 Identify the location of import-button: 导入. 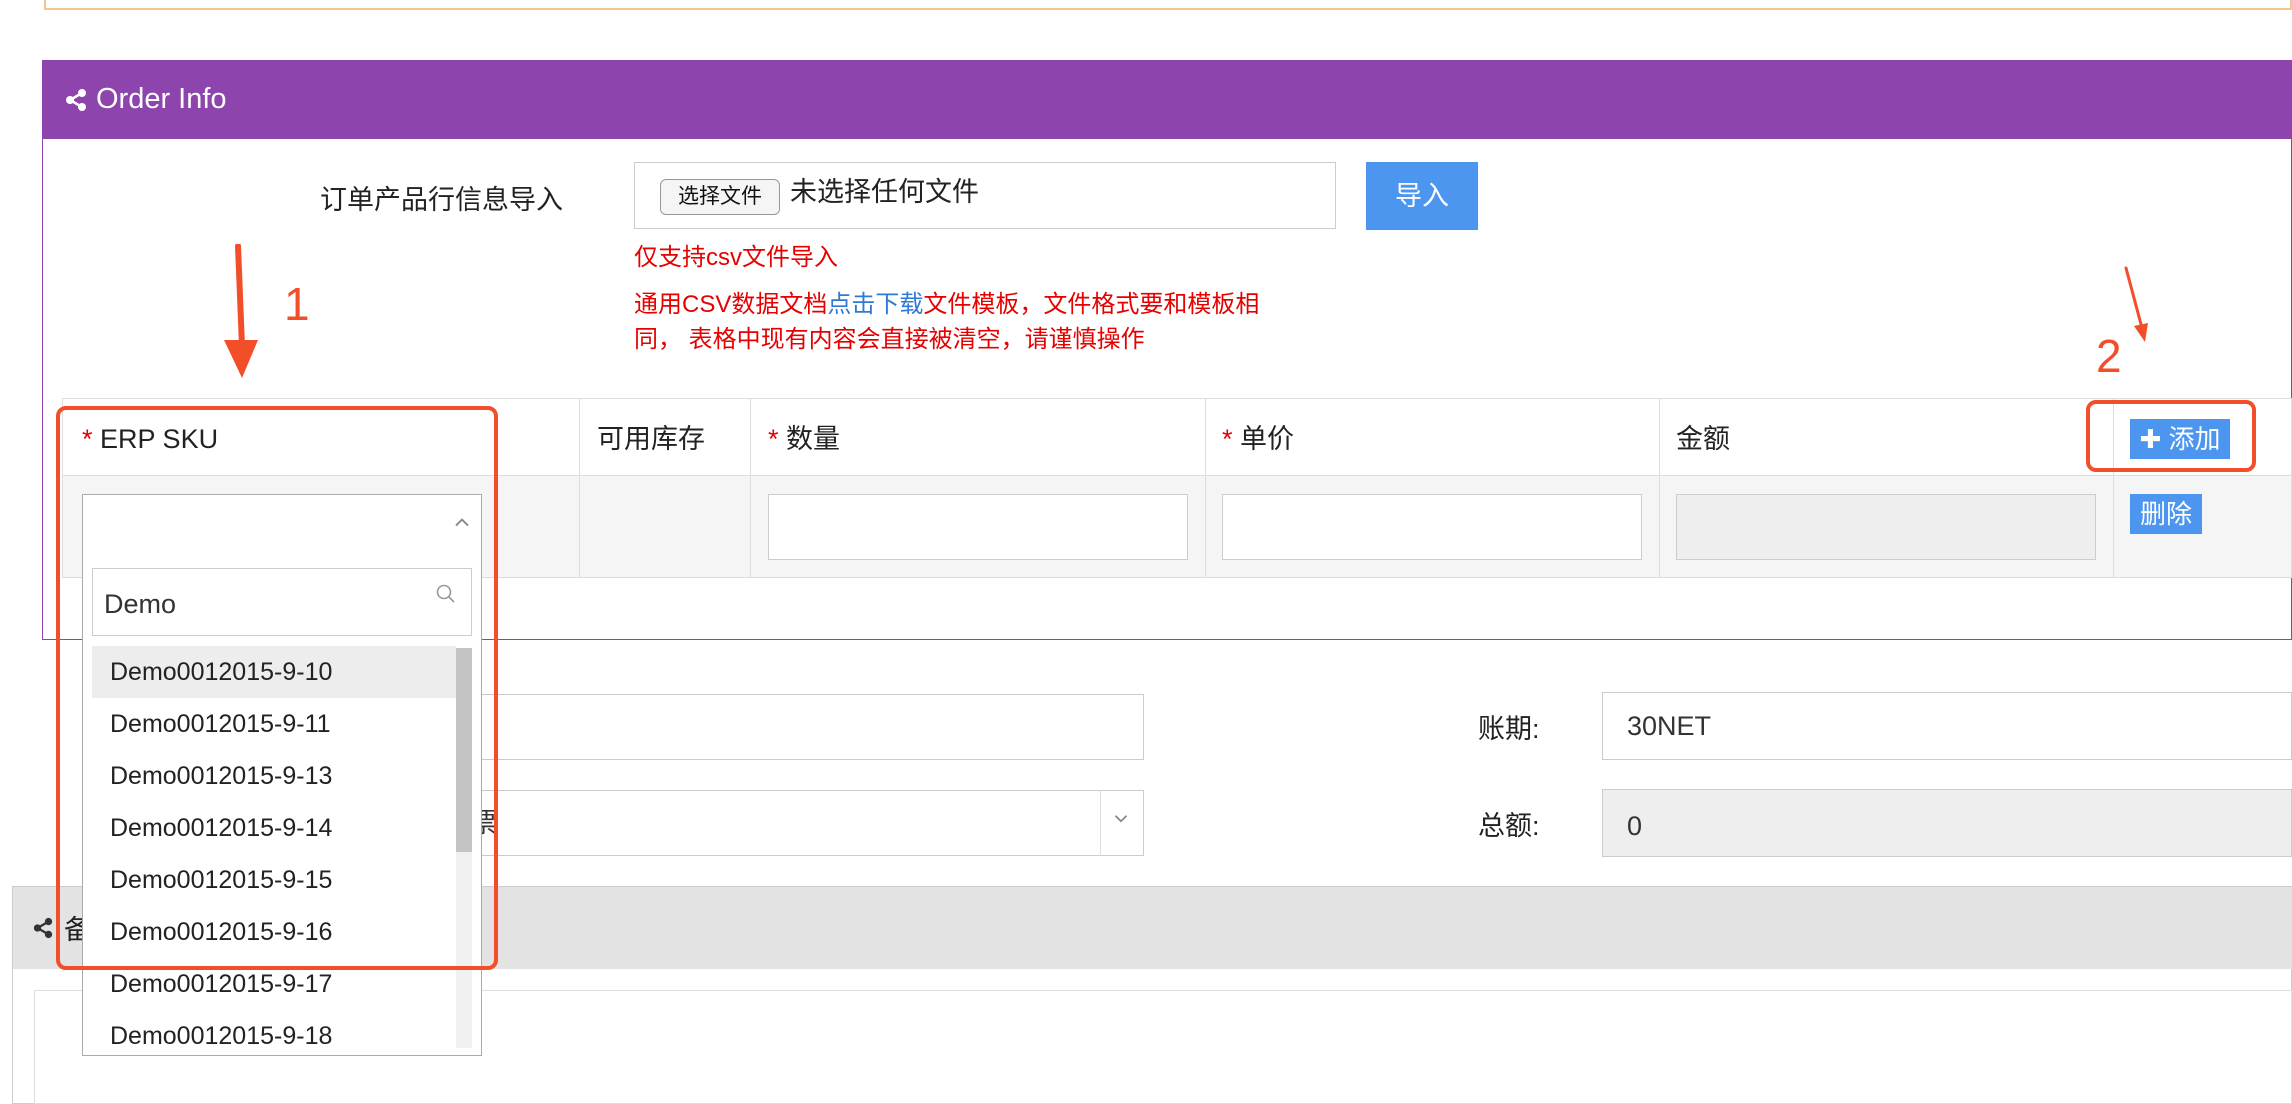
(1422, 196).